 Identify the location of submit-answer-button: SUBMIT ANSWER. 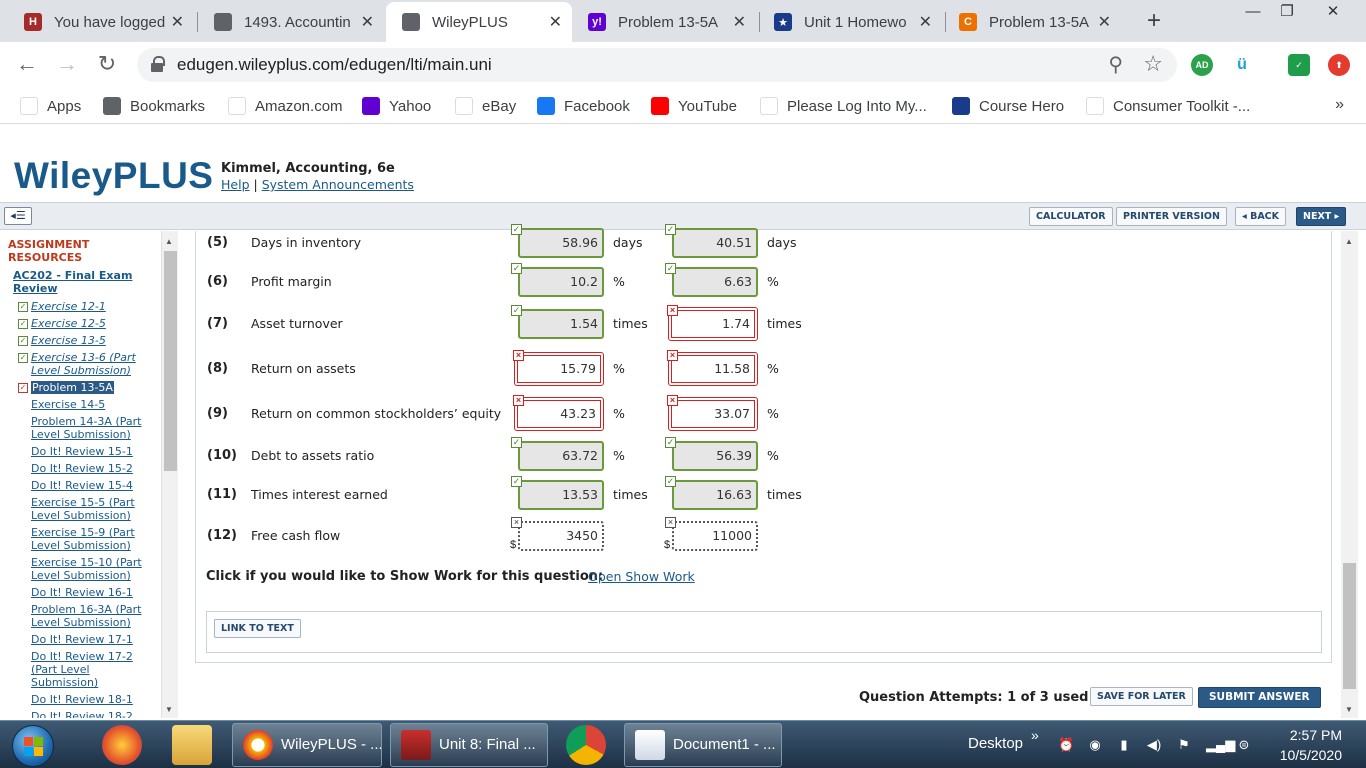
(1259, 697).